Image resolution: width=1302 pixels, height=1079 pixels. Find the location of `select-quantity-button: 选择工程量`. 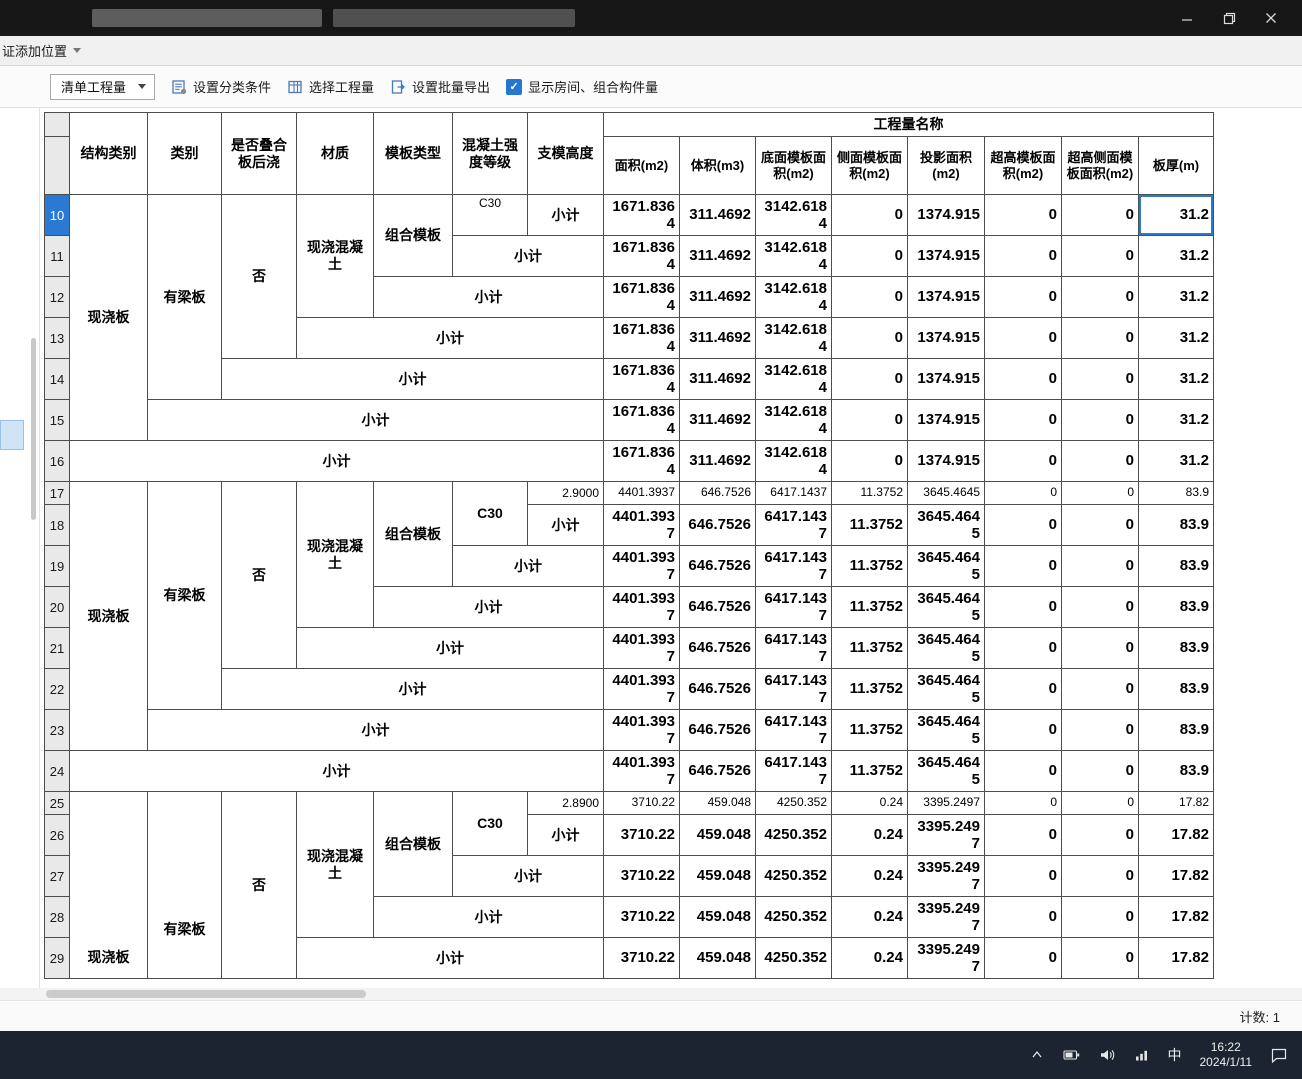

select-quantity-button: 选择工程量 is located at coordinates (330, 86).